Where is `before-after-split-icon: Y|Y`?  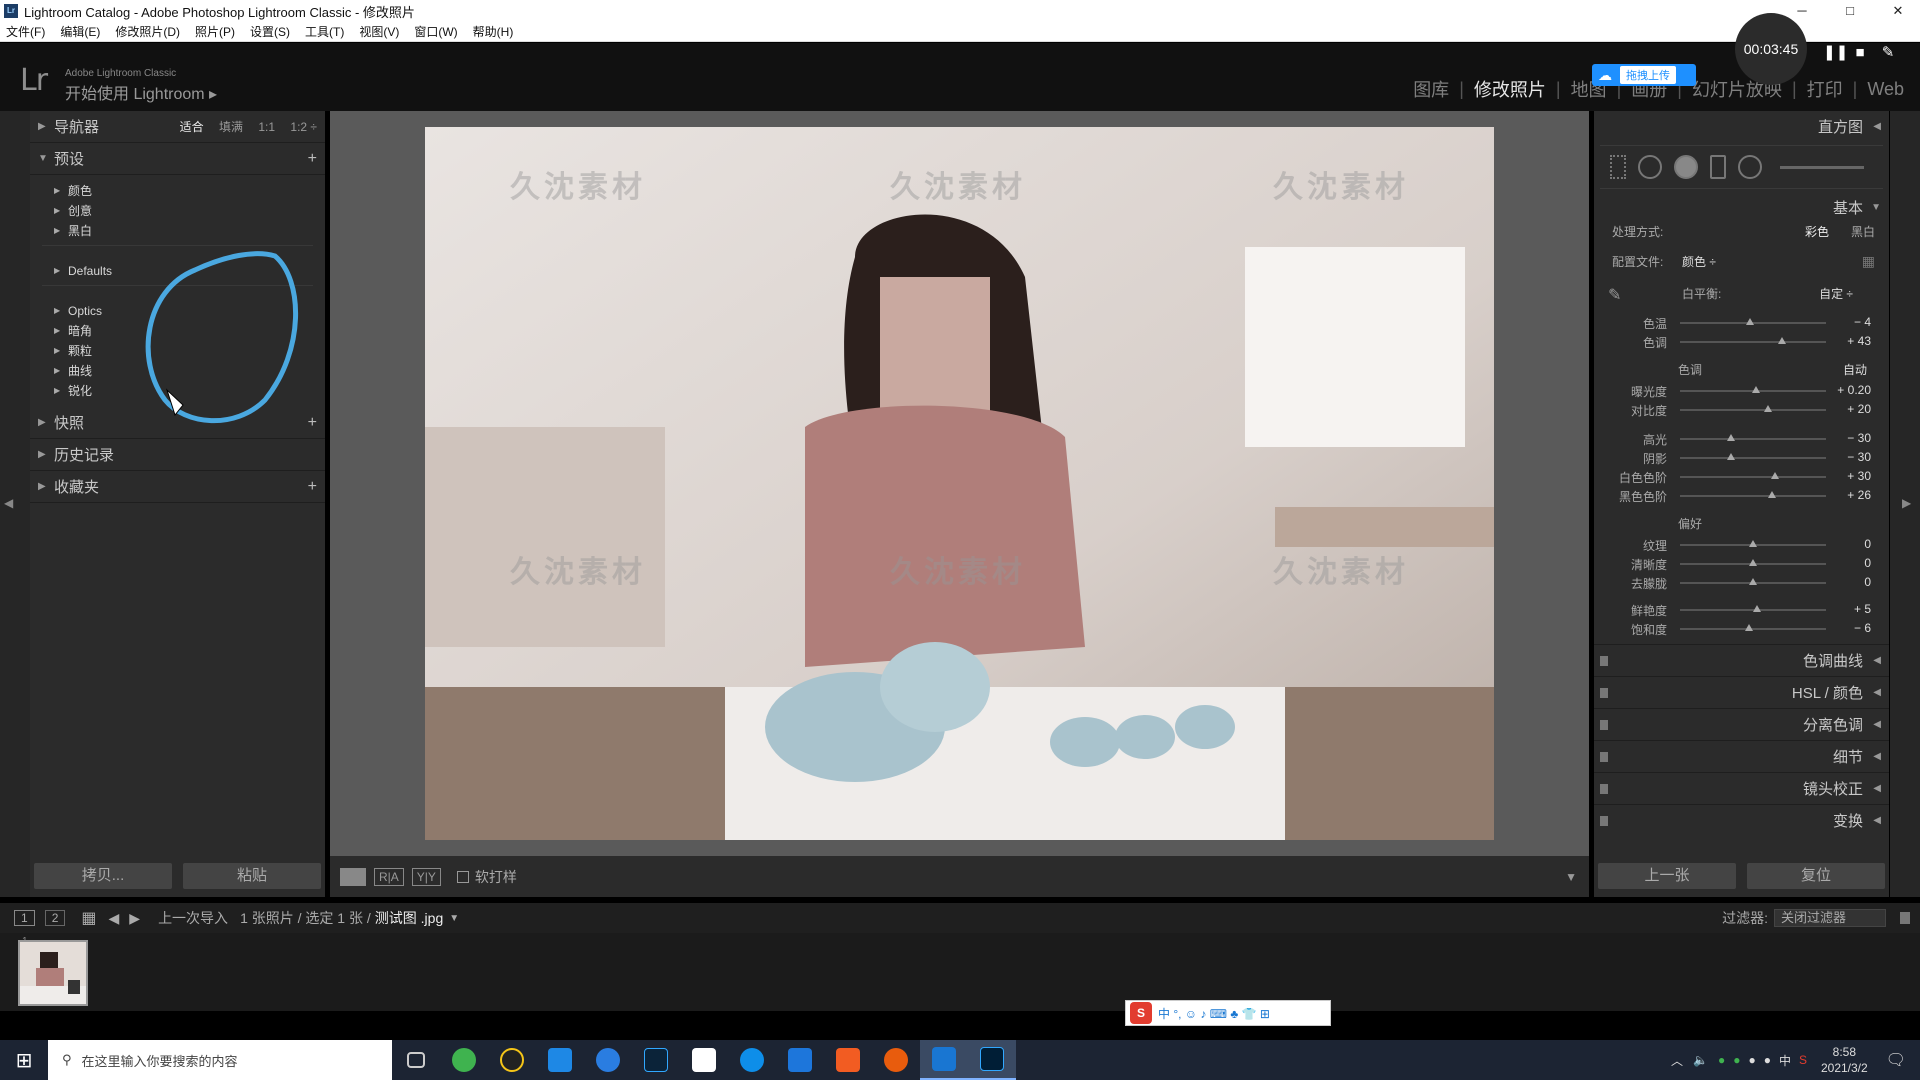
before-after-split-icon: Y|Y is located at coordinates (426, 876).